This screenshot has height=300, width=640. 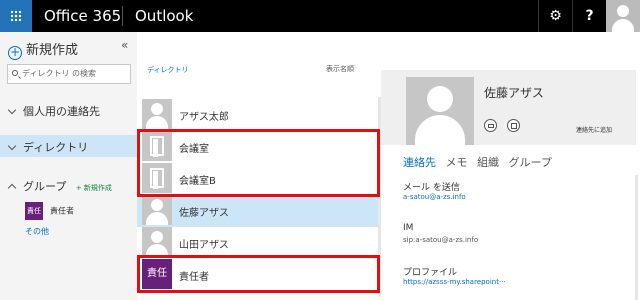 I want to click on collapse-nav-button: «, so click(x=124, y=45).